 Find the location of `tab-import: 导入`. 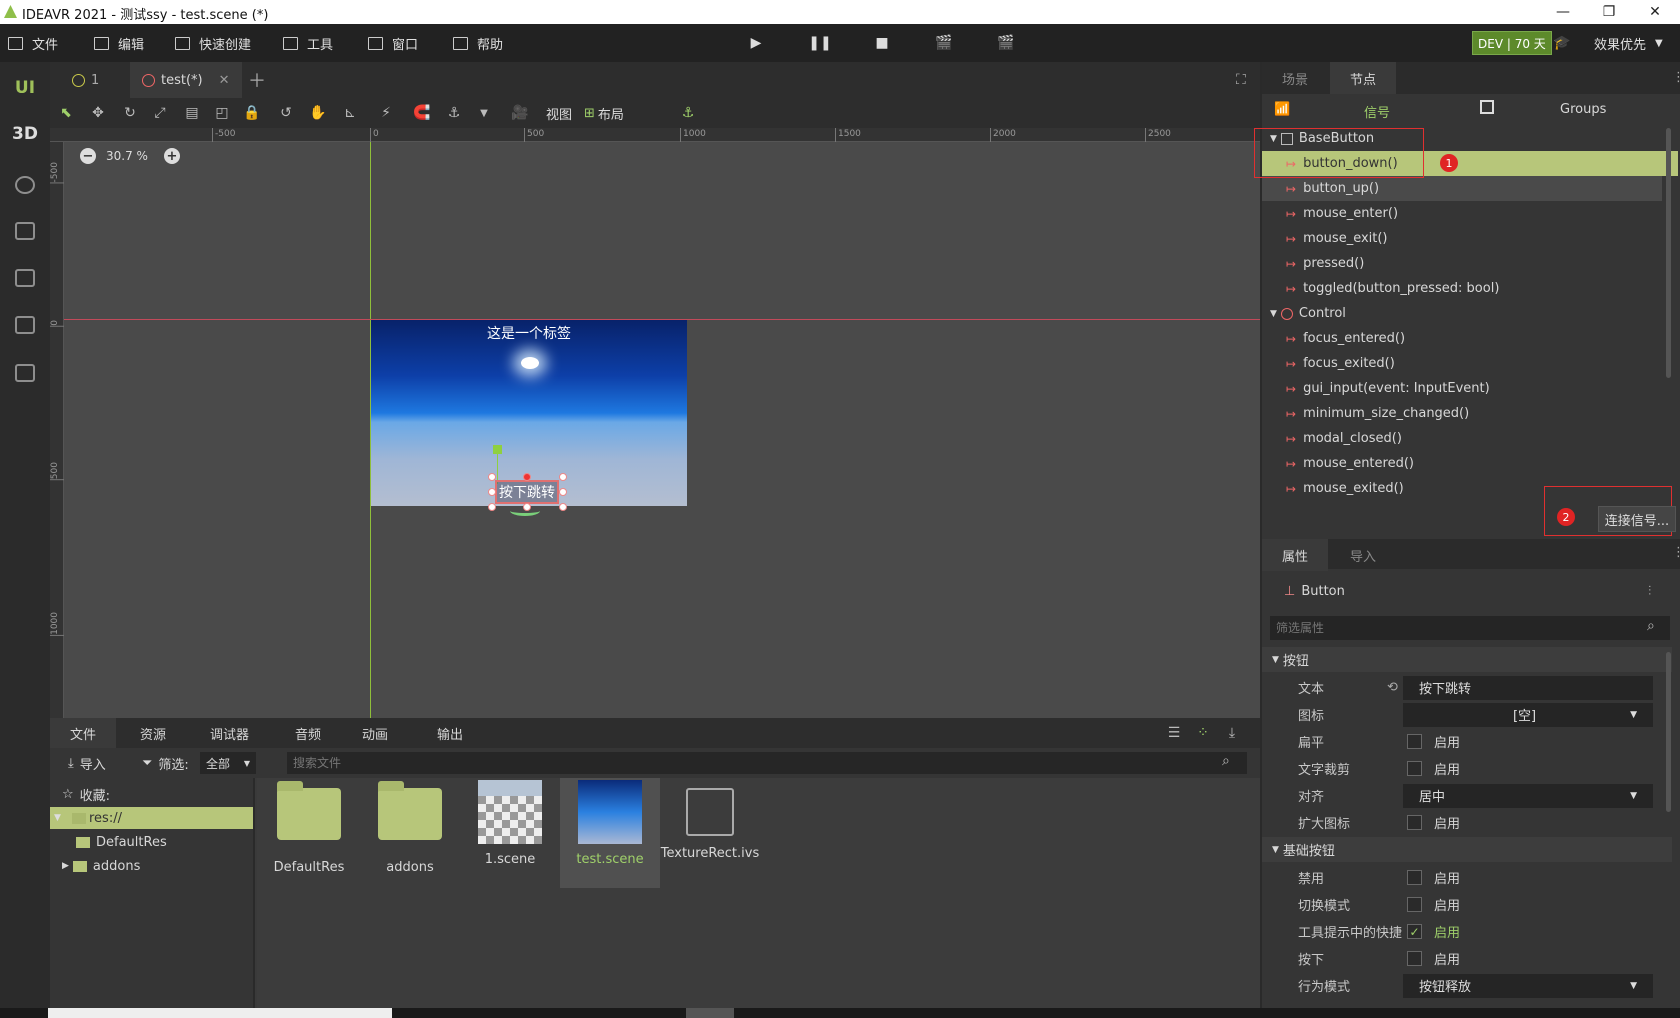

tab-import: 导入 is located at coordinates (1363, 555).